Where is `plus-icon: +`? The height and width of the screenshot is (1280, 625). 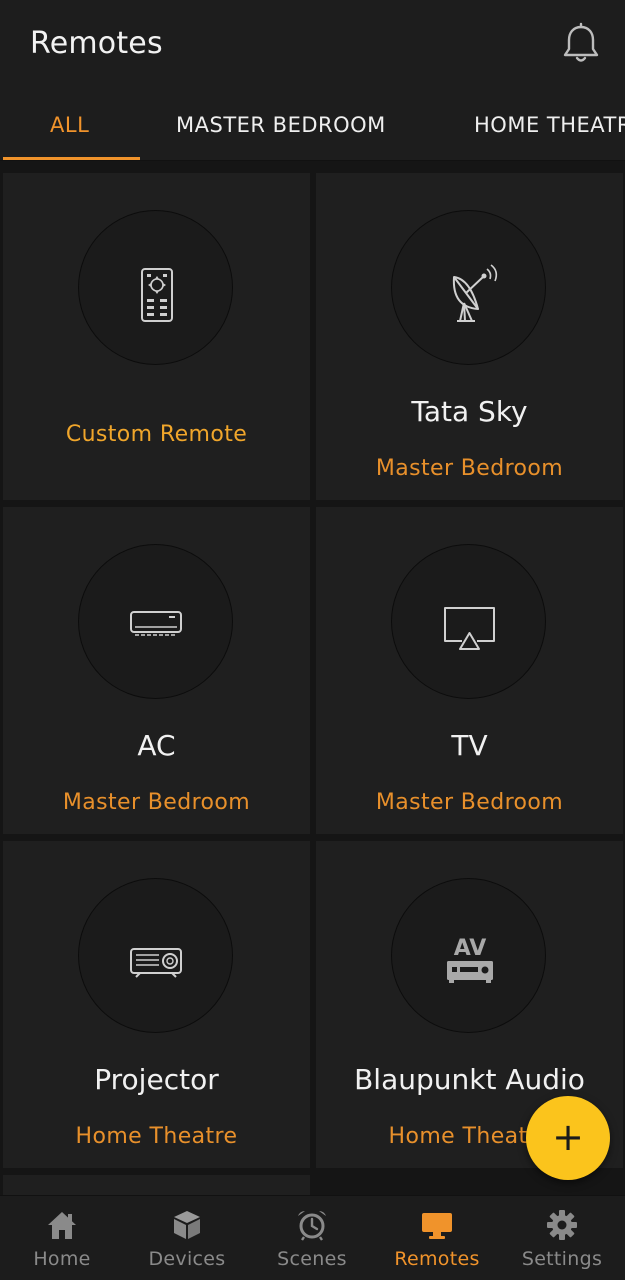
plus-icon: + is located at coordinates (568, 1137).